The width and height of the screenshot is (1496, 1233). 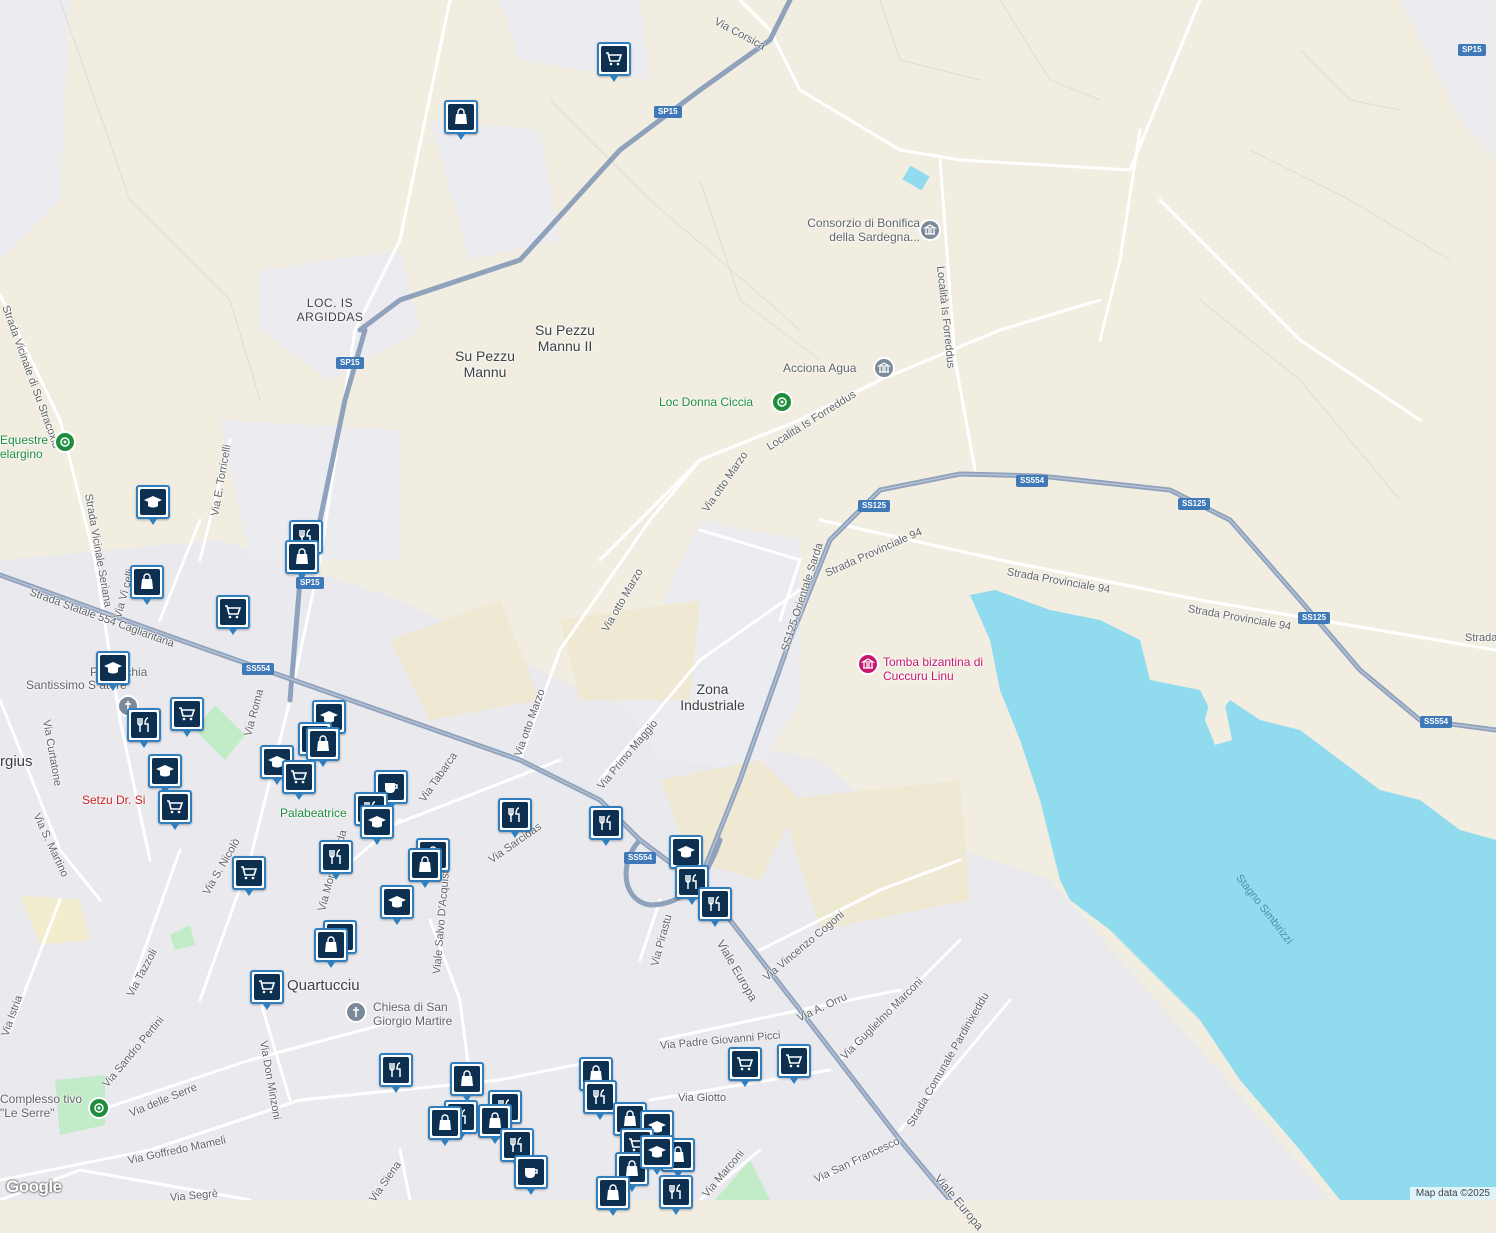 I want to click on locality-label: LOC. IS ARGIDDAS, so click(x=330, y=310).